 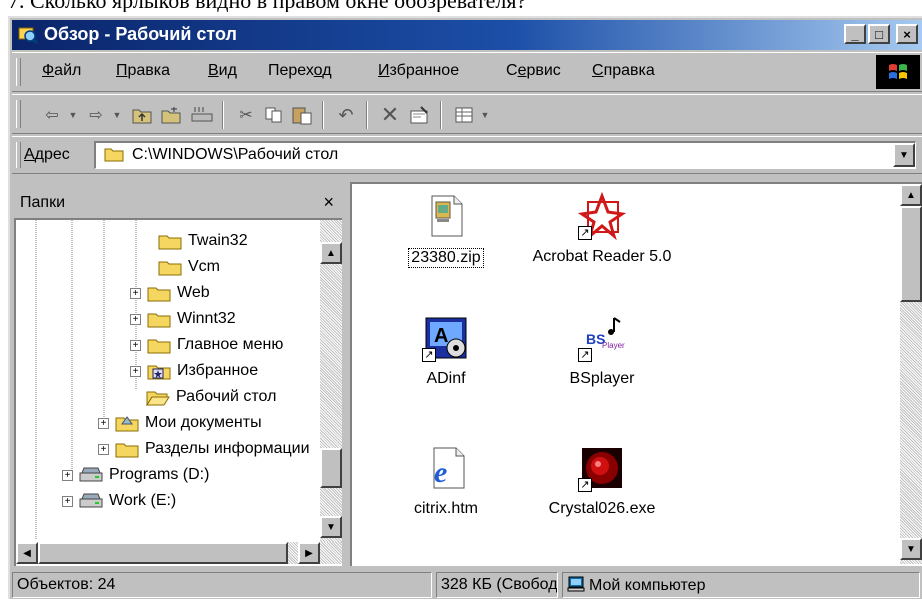 I want to click on up-folder-icon, so click(x=142, y=115).